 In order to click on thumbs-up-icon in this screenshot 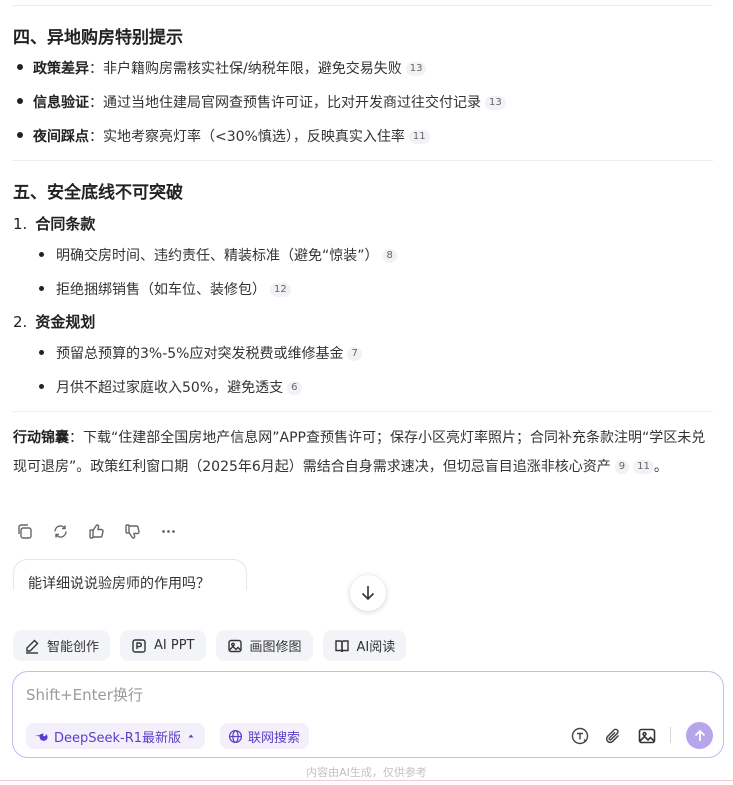, I will do `click(96, 531)`.